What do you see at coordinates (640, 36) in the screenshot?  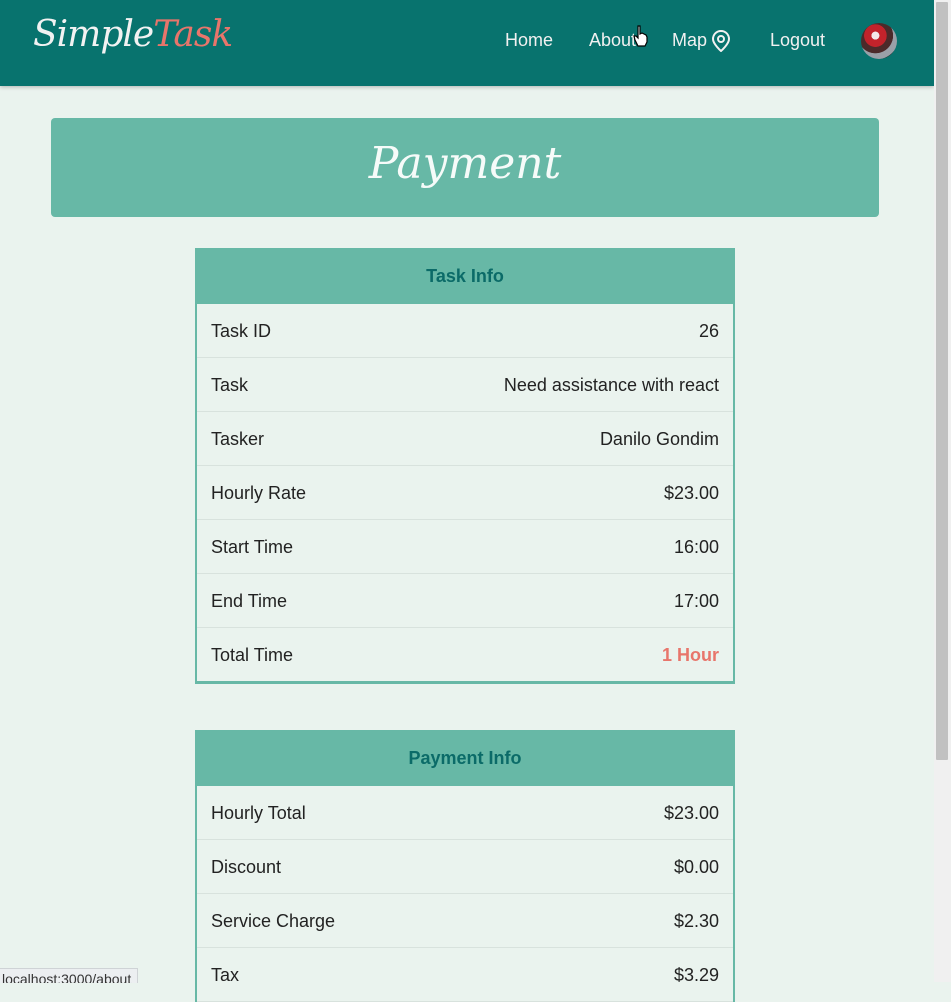 I see `hand-cursor-icon` at bounding box center [640, 36].